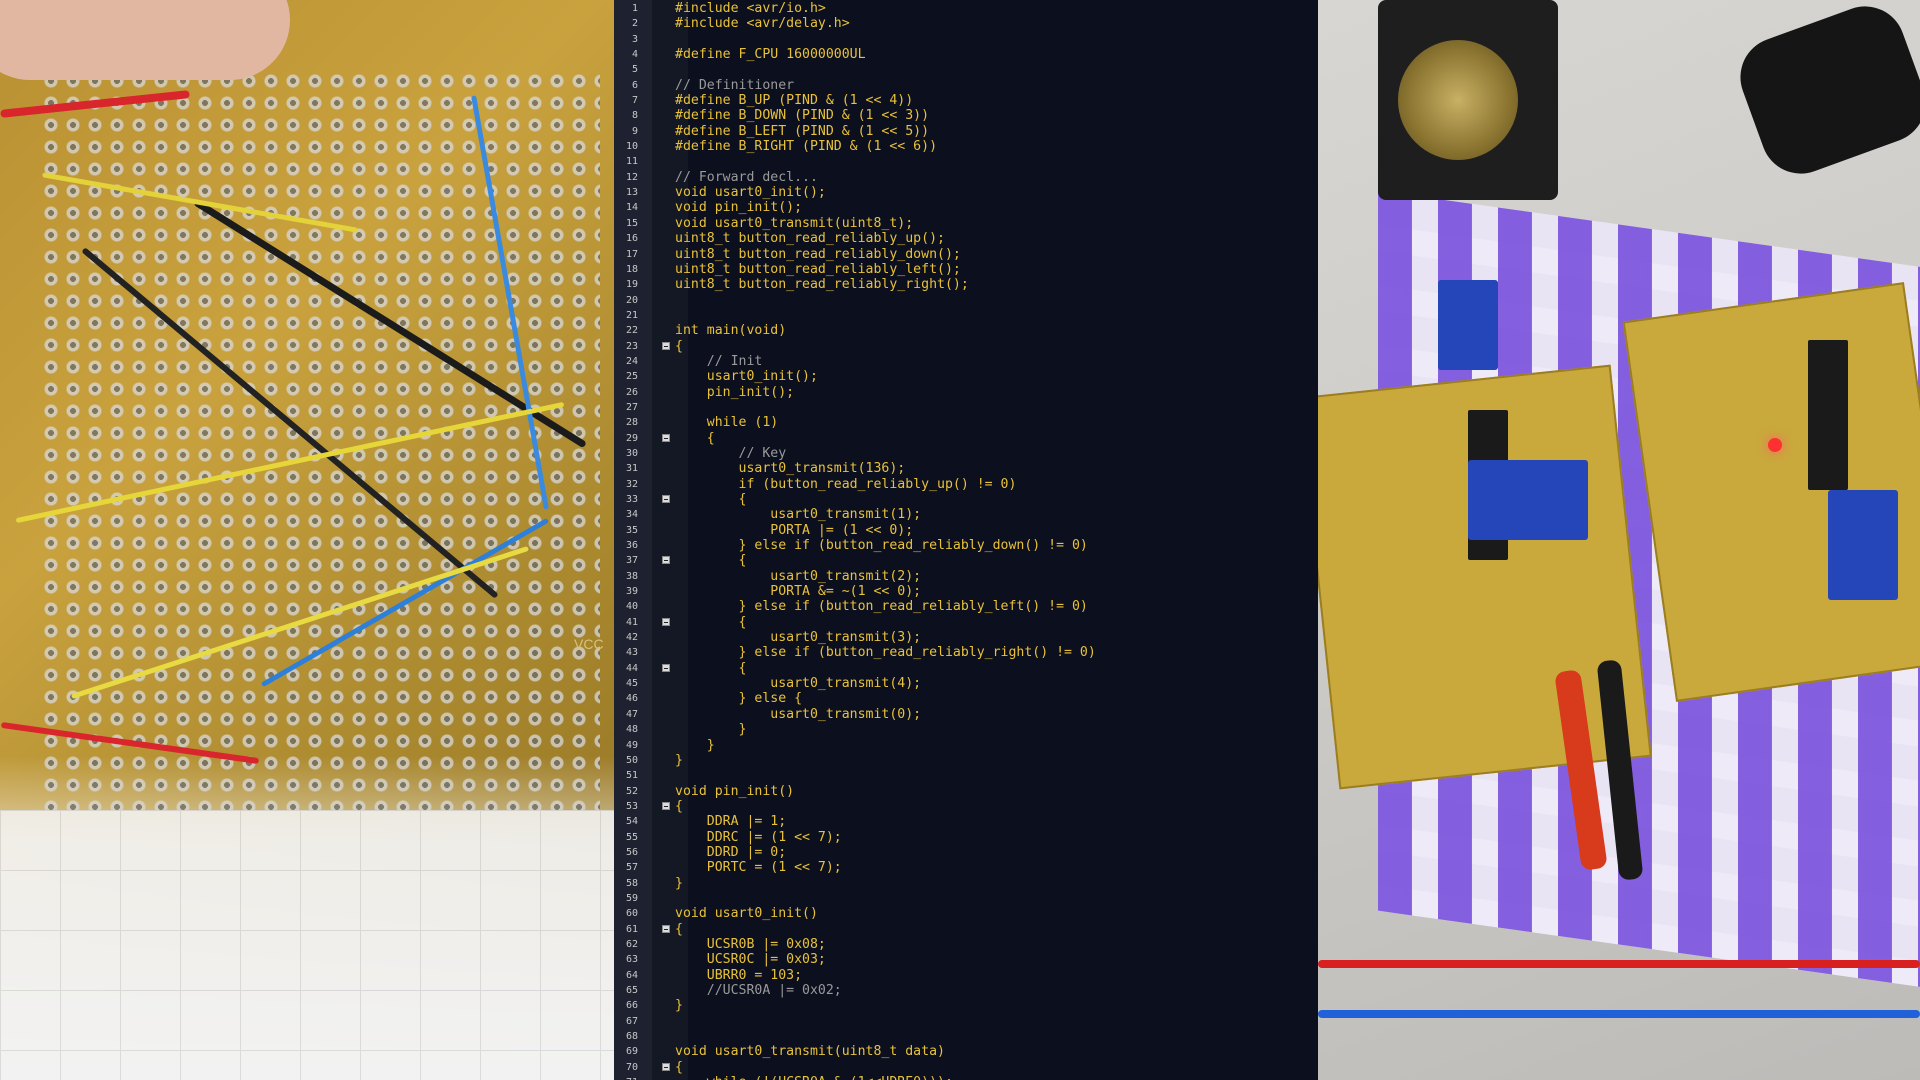 Image resolution: width=1920 pixels, height=1080 pixels. What do you see at coordinates (966, 514) in the screenshot?
I see `code-line: 34 usart0_transmit(1);` at bounding box center [966, 514].